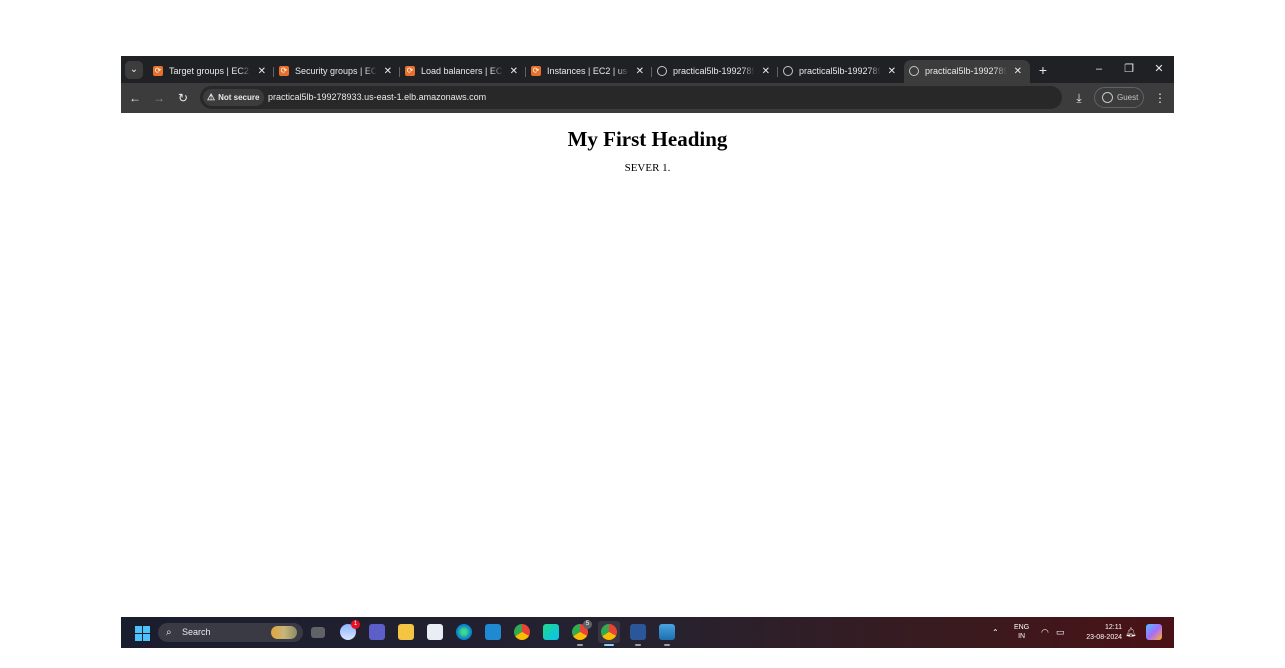  Describe the element at coordinates (1060, 632) in the screenshot. I see `battery-icon: ▭` at that location.